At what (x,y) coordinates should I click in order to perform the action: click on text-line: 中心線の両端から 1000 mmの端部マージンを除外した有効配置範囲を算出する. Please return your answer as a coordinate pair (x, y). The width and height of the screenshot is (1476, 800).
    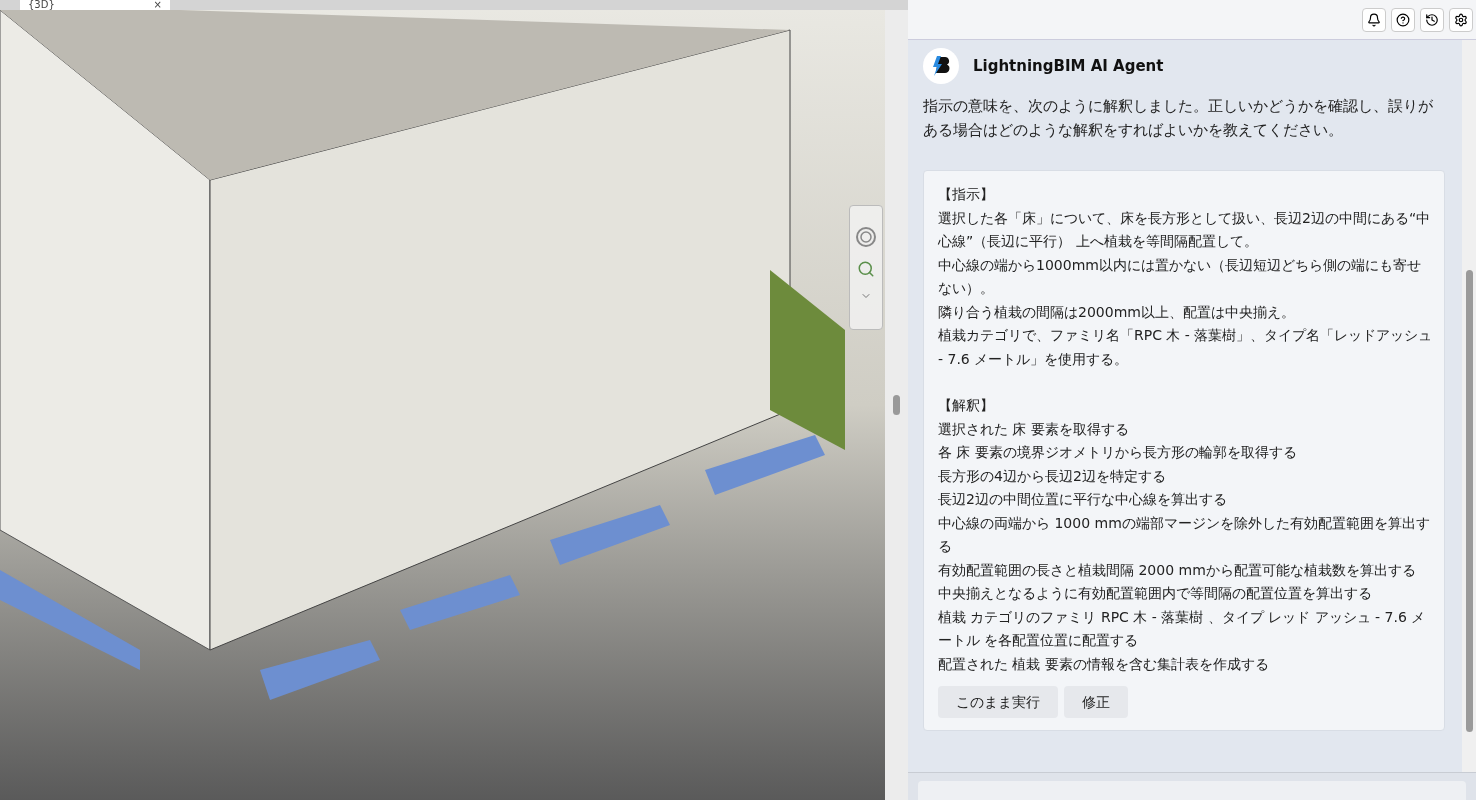
    Looking at the image, I should click on (1184, 534).